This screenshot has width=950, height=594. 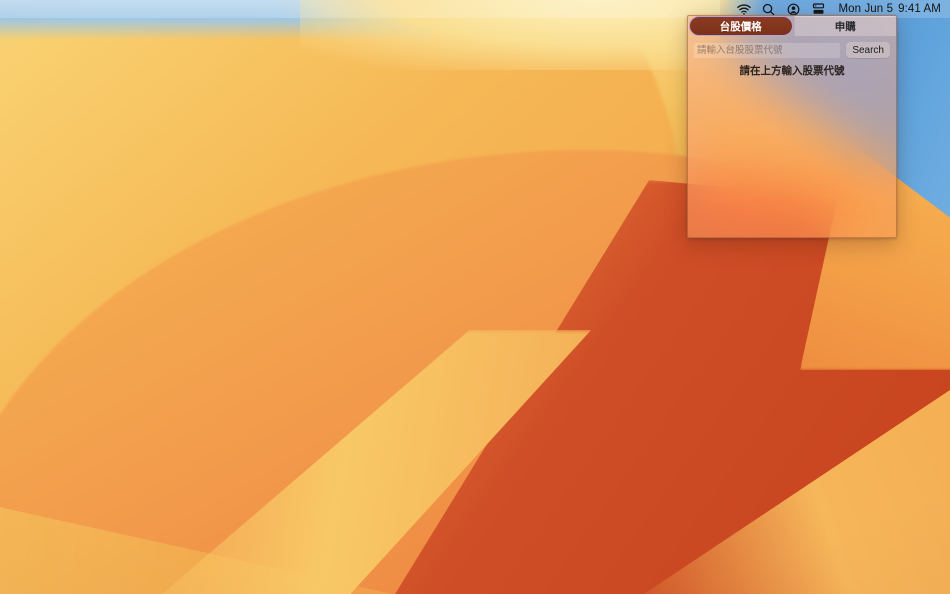 I want to click on empty-state-message: 請在上方輸入股票代號, so click(x=792, y=71).